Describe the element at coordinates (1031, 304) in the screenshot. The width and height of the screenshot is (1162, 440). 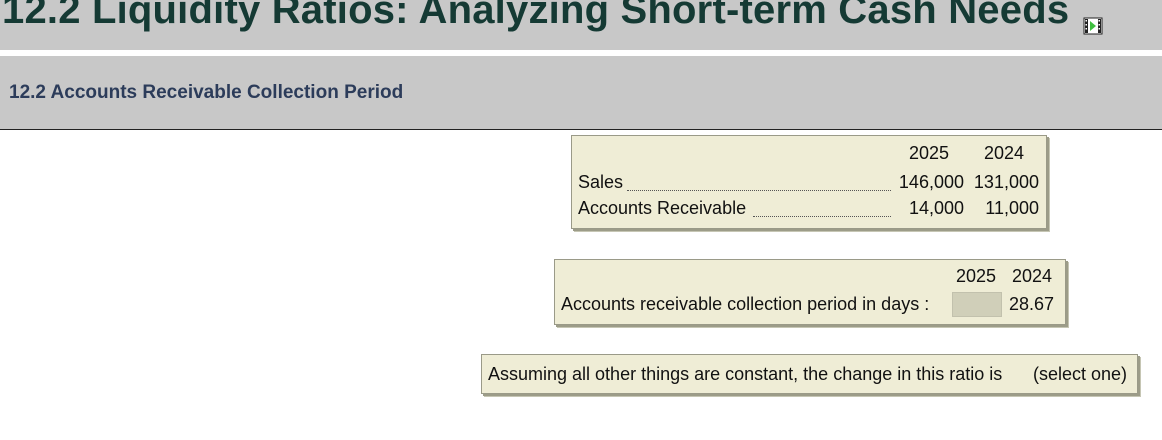
I see `collection-period-2024-value: 28.67` at that location.